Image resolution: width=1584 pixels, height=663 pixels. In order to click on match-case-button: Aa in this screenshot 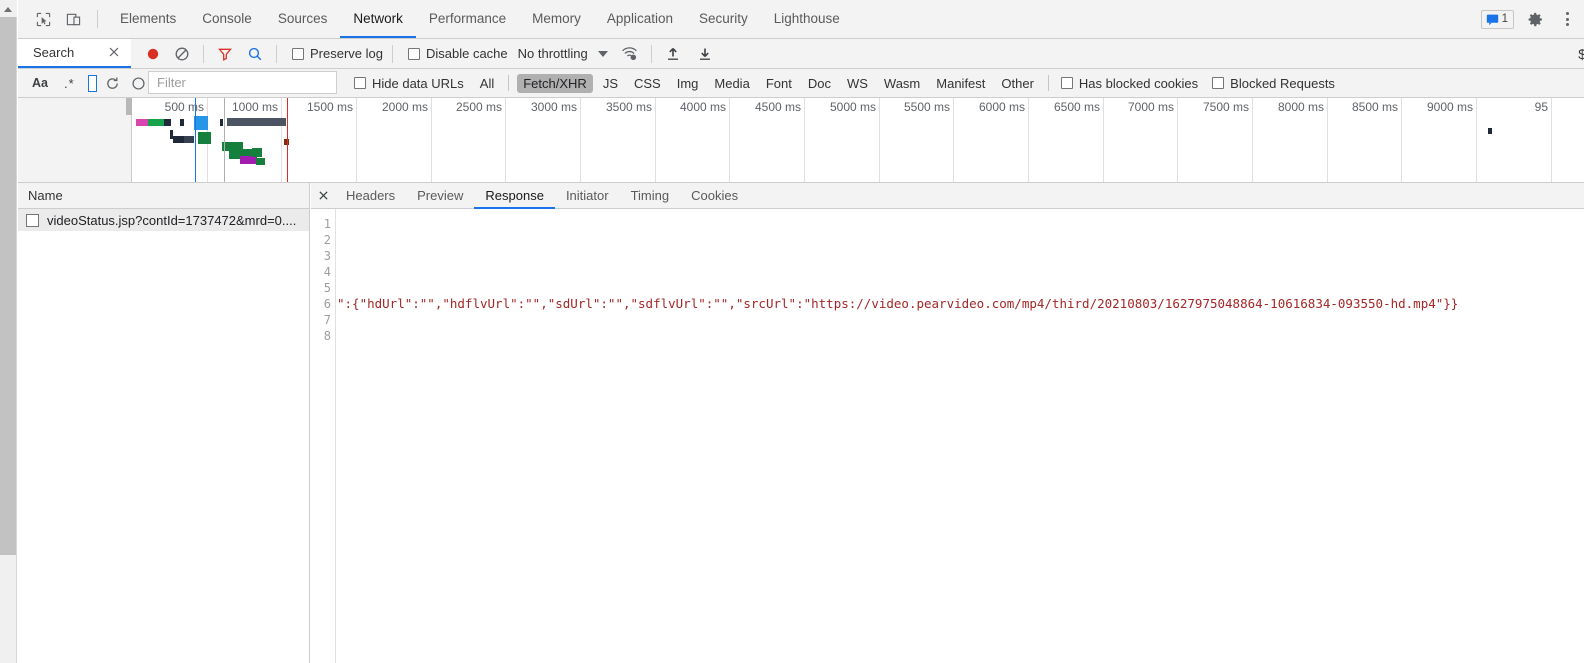, I will do `click(40, 83)`.